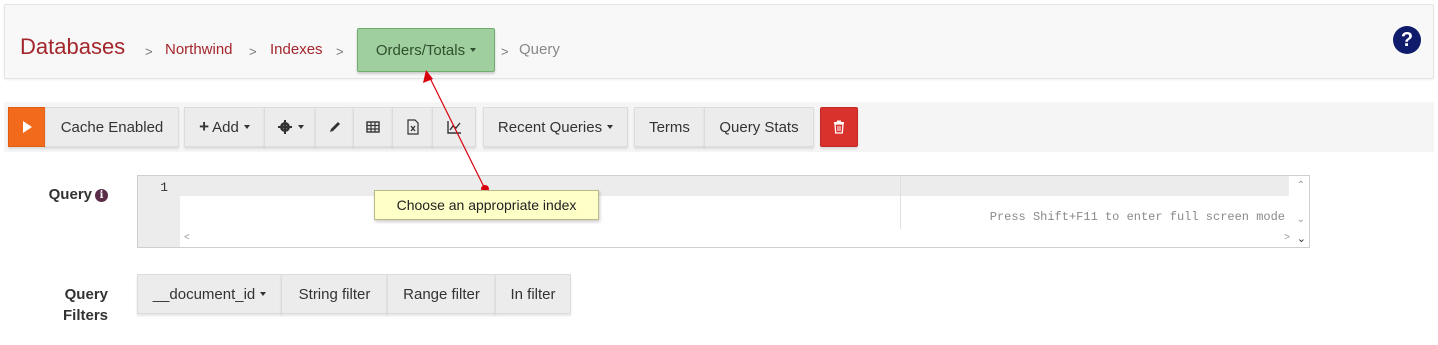  I want to click on in-filter-button: In filter, so click(533, 294).